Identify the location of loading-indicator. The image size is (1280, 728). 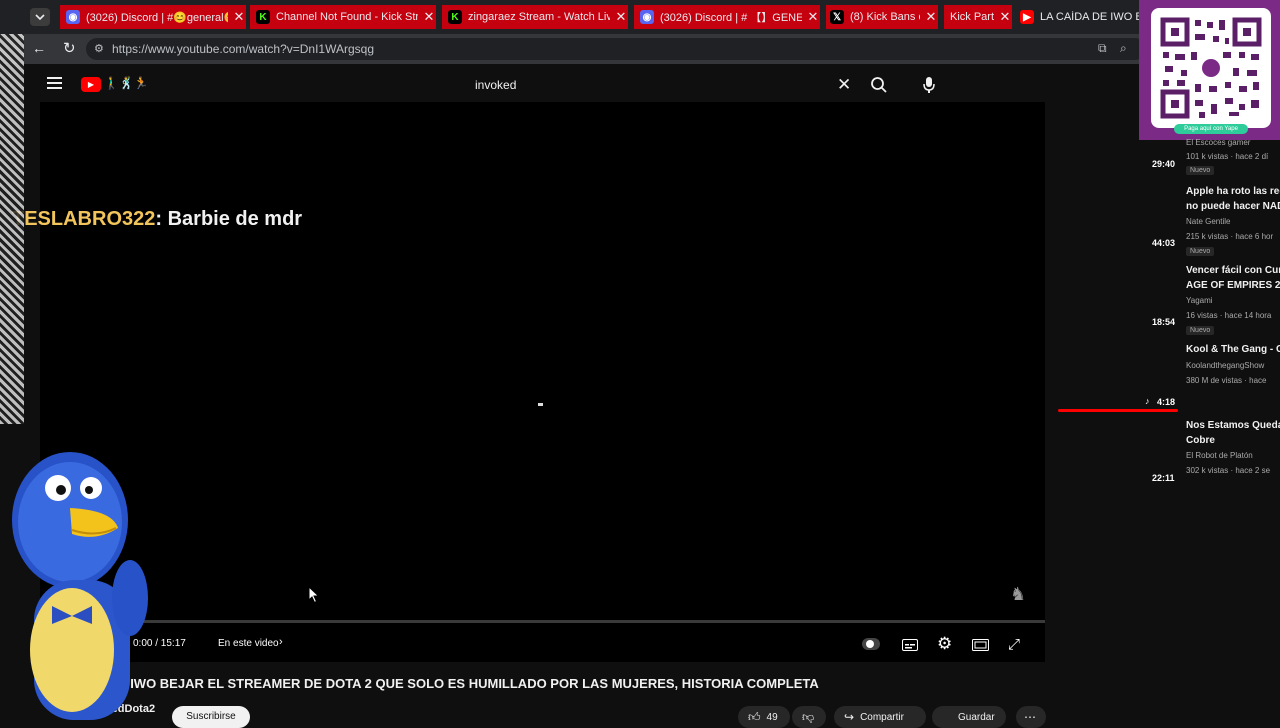
(540, 404).